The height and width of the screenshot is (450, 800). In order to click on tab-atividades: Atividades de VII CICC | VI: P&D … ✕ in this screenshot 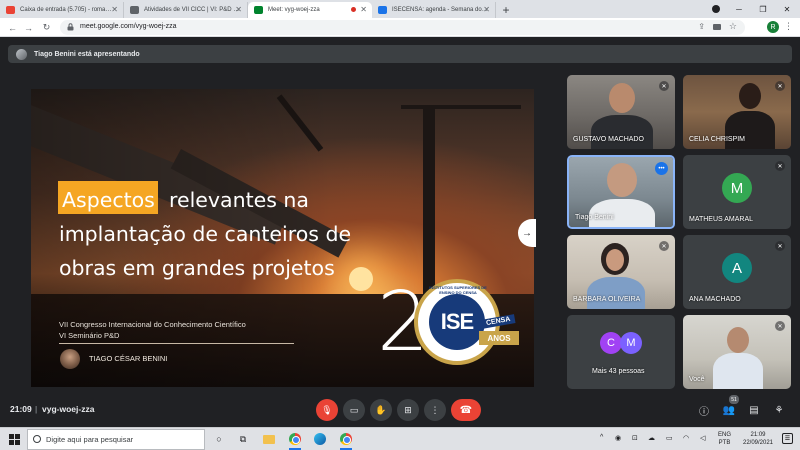, I will do `click(186, 10)`.